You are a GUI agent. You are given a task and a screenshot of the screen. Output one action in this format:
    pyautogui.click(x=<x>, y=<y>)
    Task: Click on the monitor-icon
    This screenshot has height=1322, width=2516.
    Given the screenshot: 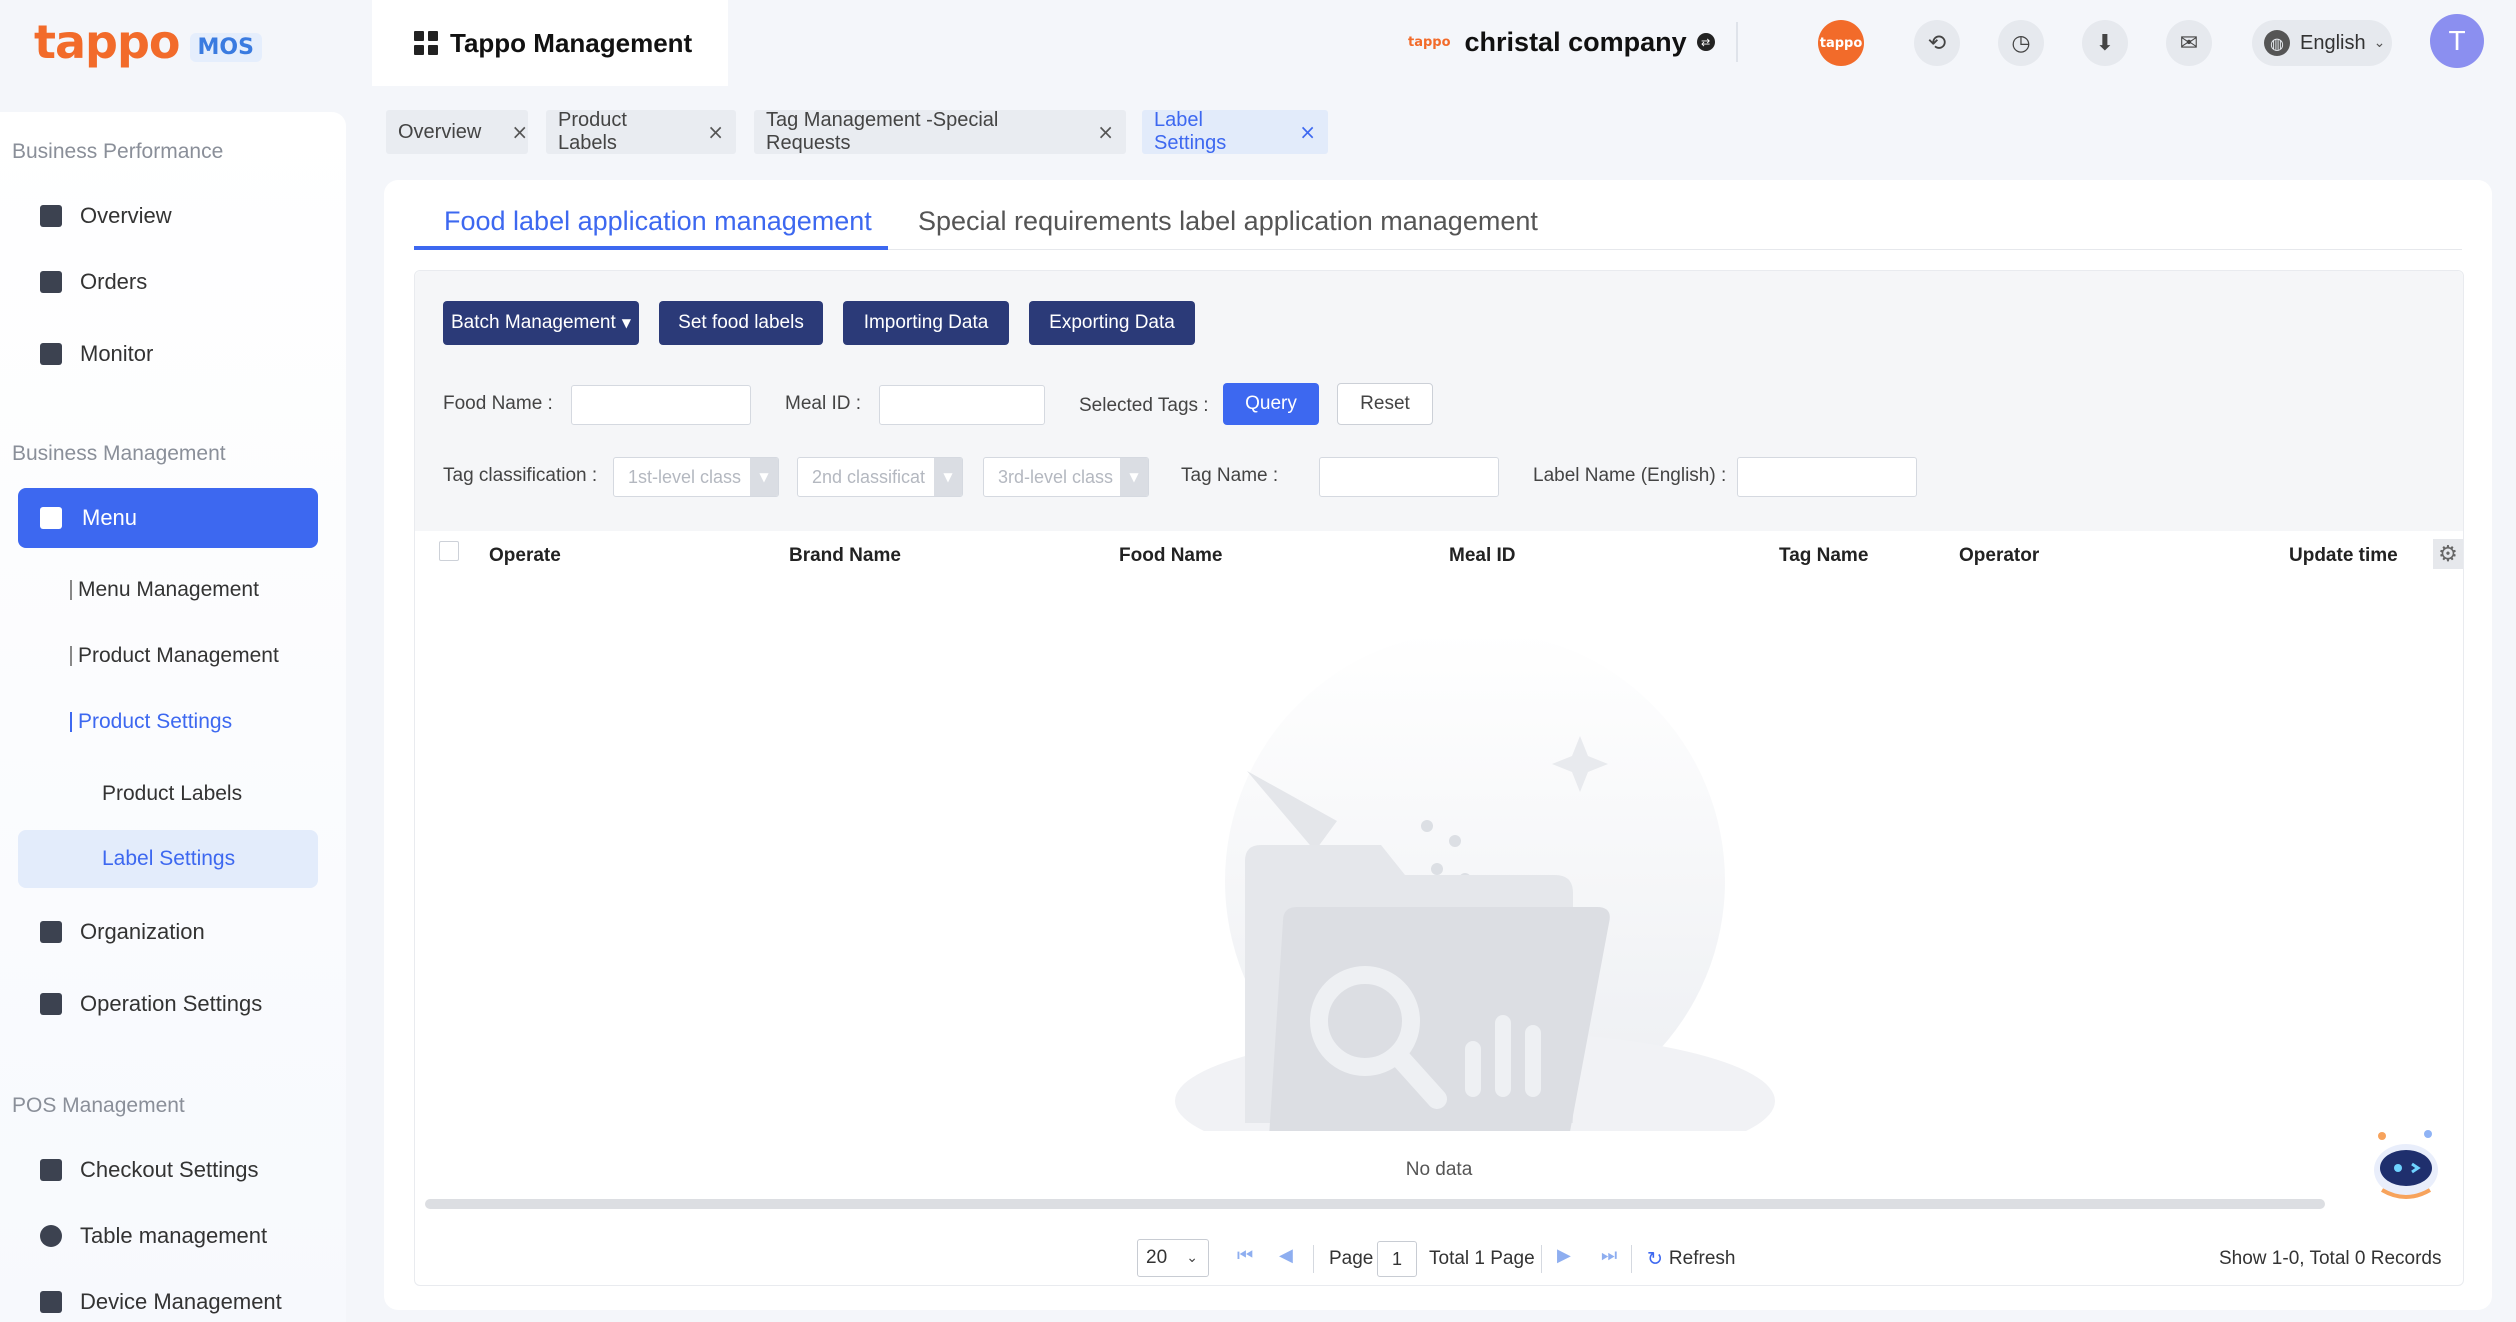 What is the action you would take?
    pyautogui.click(x=51, y=354)
    